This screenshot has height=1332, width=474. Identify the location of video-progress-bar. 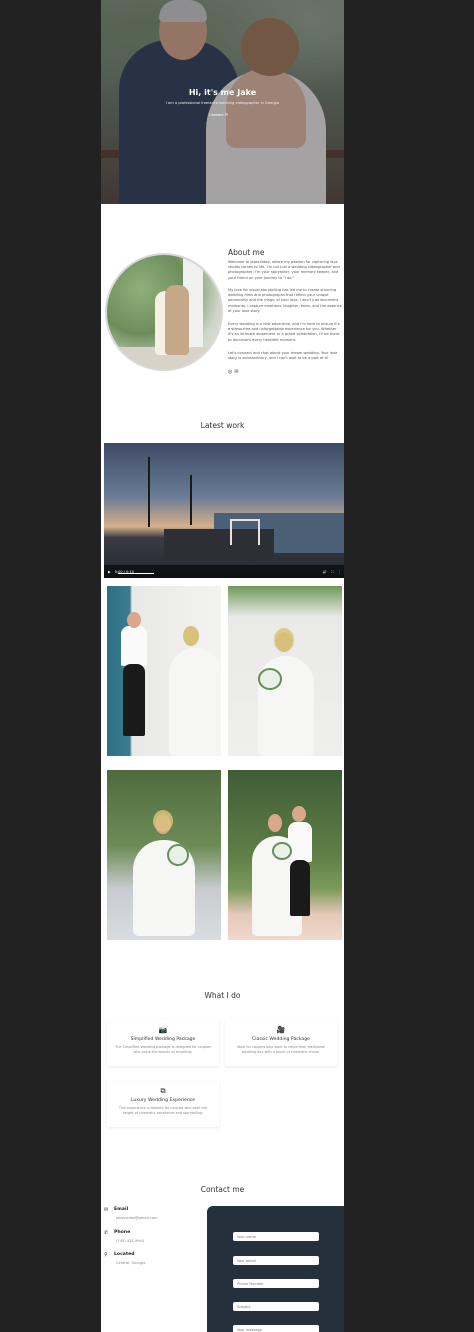
(136, 573).